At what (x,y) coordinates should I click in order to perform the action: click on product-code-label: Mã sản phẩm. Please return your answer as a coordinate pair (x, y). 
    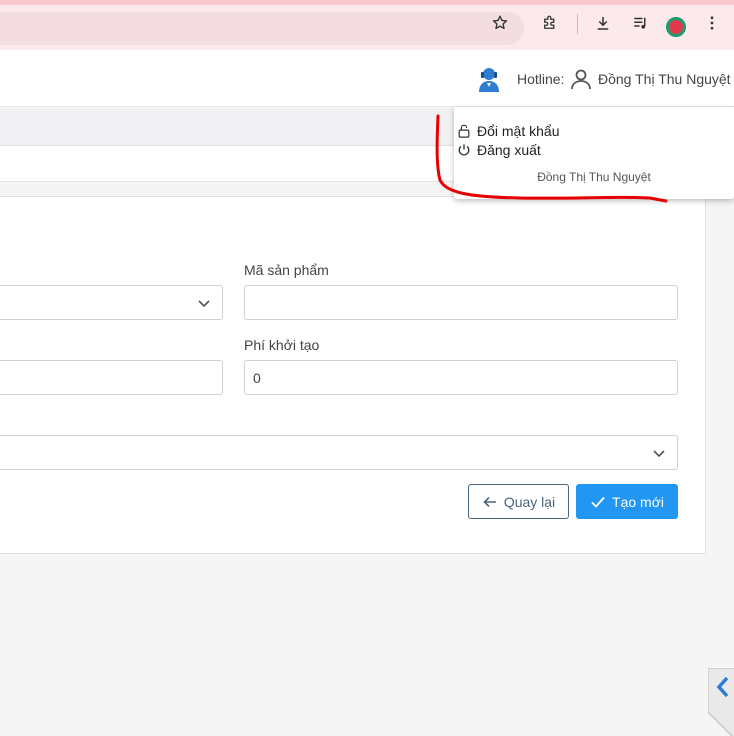
    Looking at the image, I should click on (286, 270).